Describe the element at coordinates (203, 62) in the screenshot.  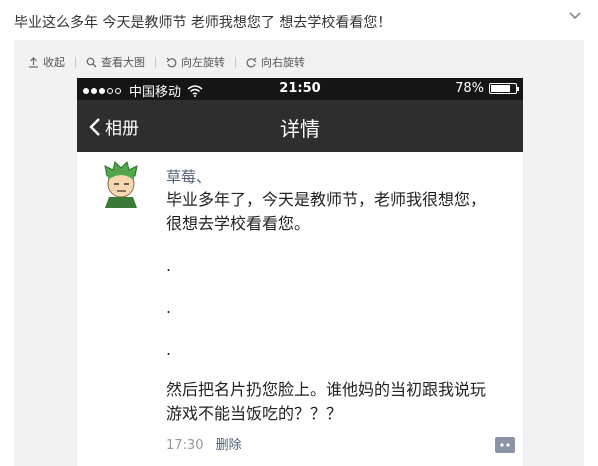
I see `rotate-left-label: 向左旋转` at that location.